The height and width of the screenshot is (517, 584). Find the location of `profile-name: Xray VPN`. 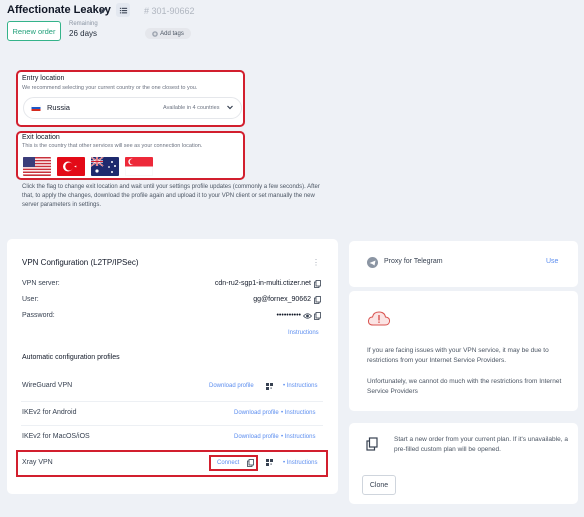

profile-name: Xray VPN is located at coordinates (37, 462).